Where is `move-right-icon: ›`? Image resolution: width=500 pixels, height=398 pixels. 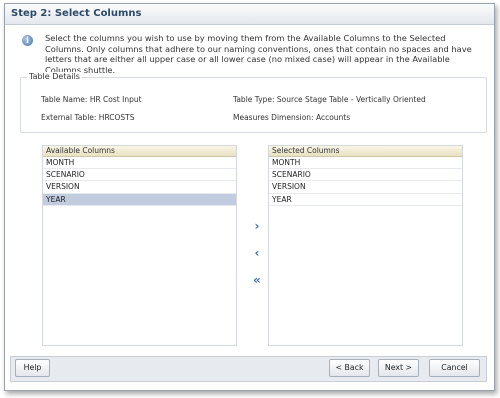 move-right-icon: › is located at coordinates (257, 226).